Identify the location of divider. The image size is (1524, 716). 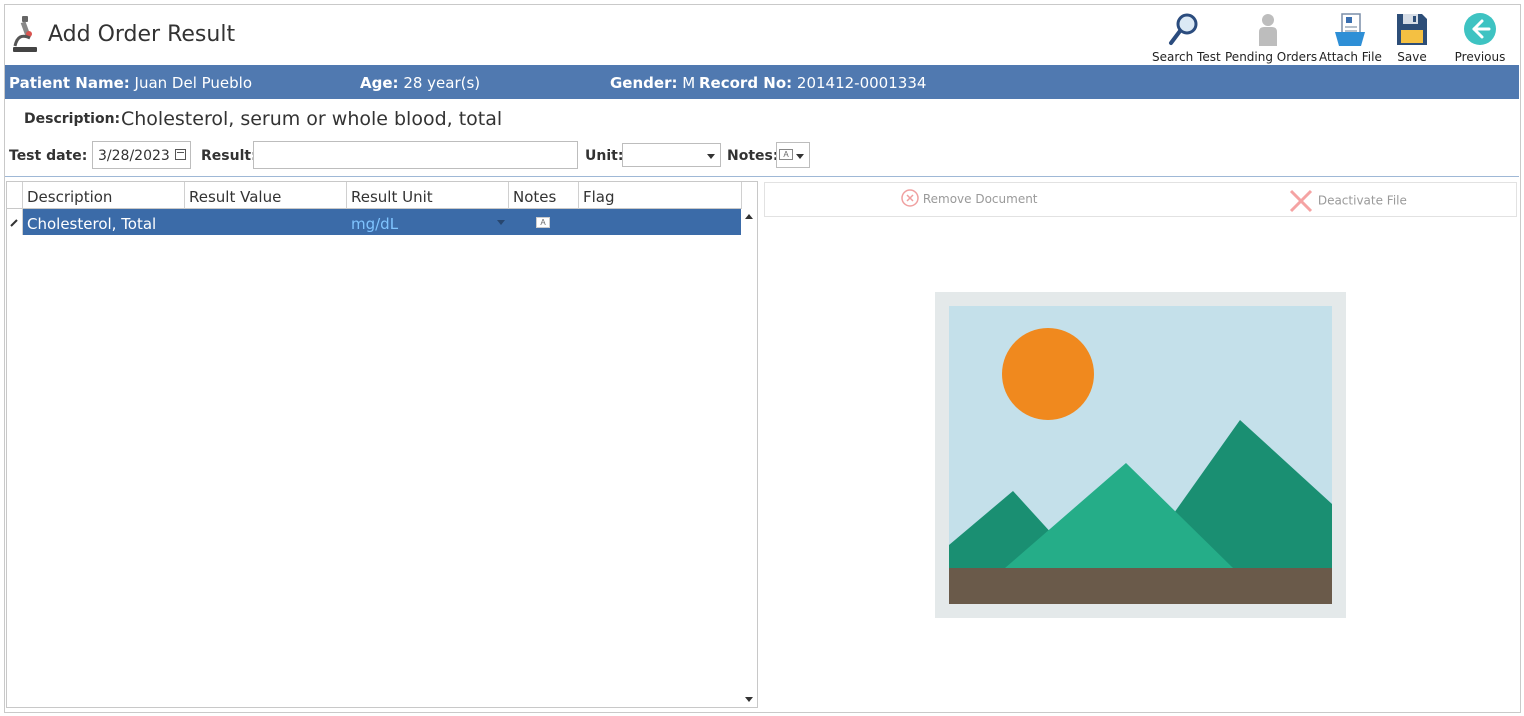
(762, 176).